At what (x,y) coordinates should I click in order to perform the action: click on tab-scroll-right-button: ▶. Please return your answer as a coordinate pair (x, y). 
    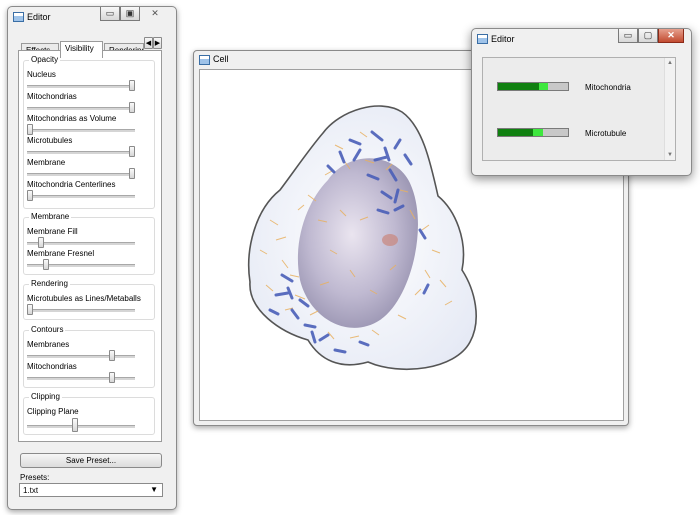
    Looking at the image, I should click on (157, 43).